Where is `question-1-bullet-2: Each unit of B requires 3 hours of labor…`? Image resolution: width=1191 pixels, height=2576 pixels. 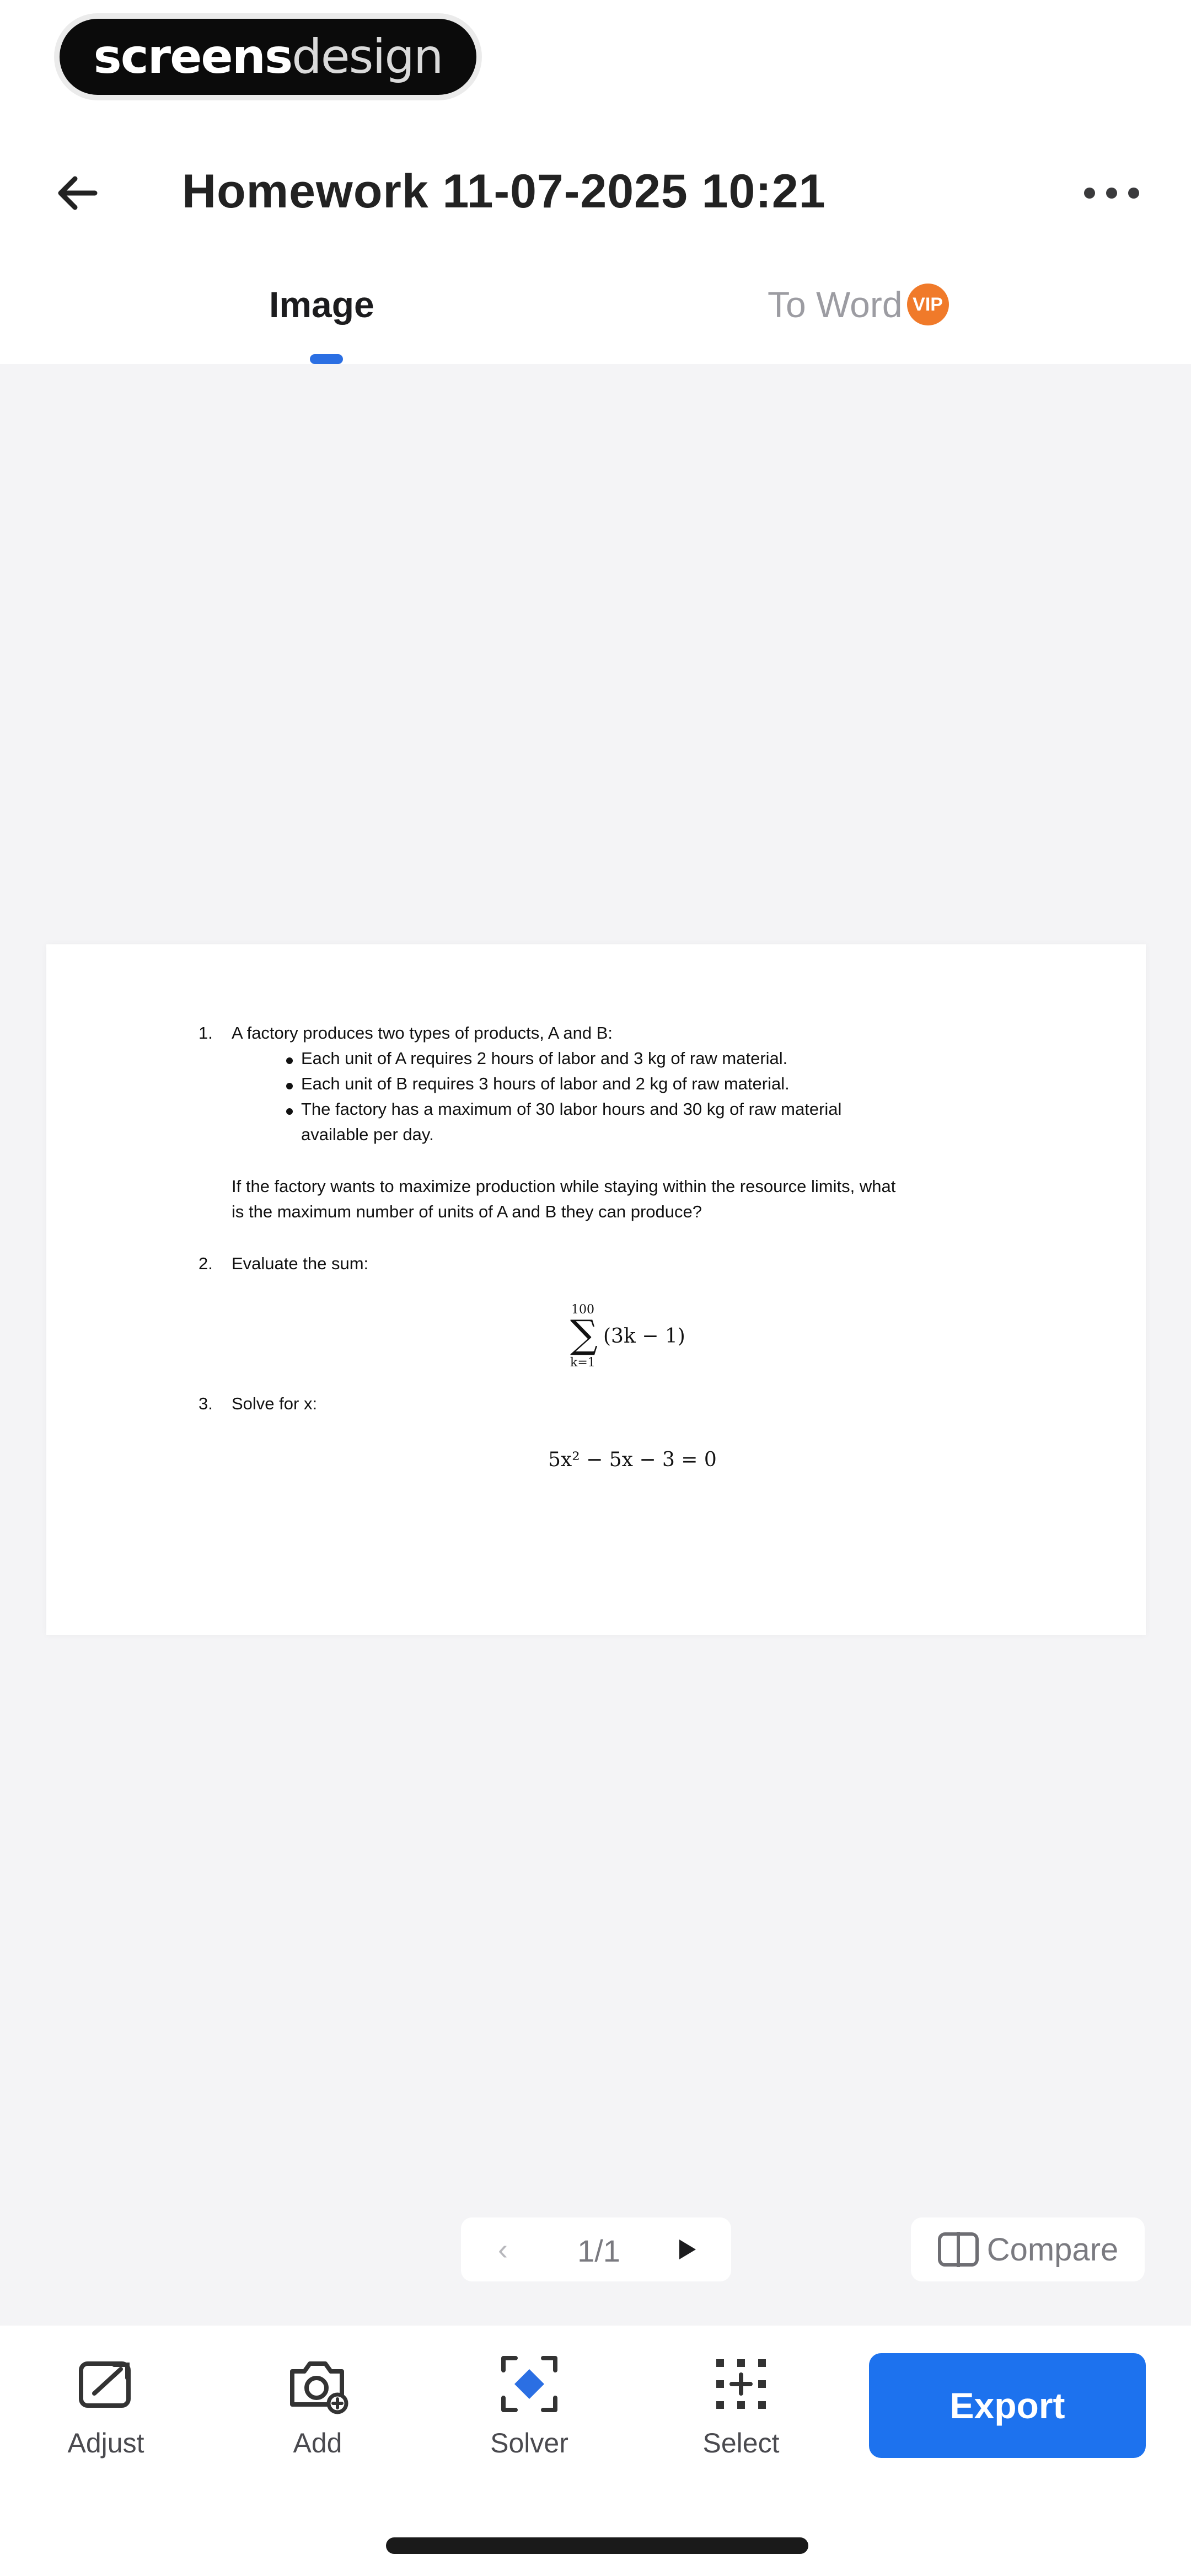 question-1-bullet-2: Each unit of B requires 3 hours of labor… is located at coordinates (545, 1083).